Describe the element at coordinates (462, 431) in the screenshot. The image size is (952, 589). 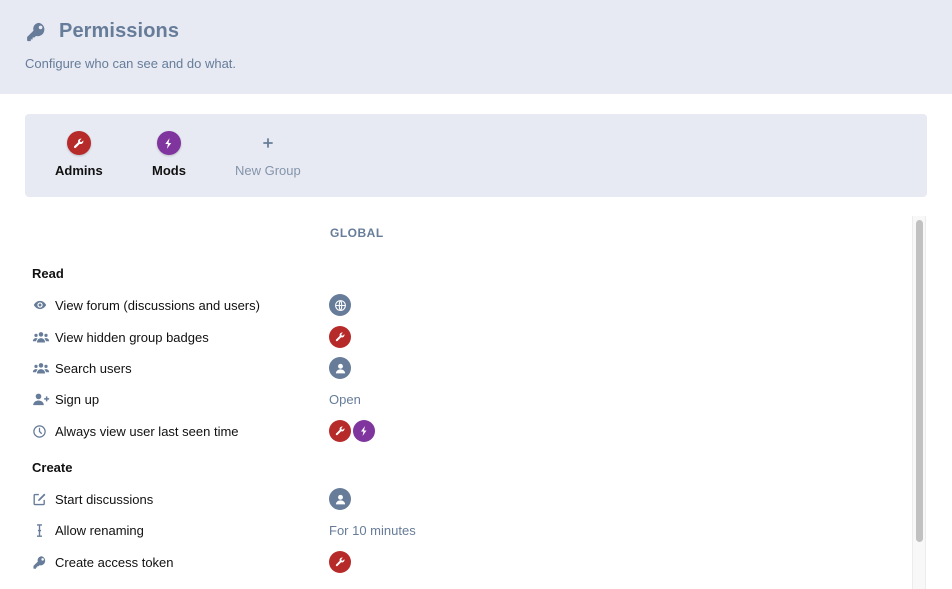
I see `permission-row: Always view user last seen time` at that location.